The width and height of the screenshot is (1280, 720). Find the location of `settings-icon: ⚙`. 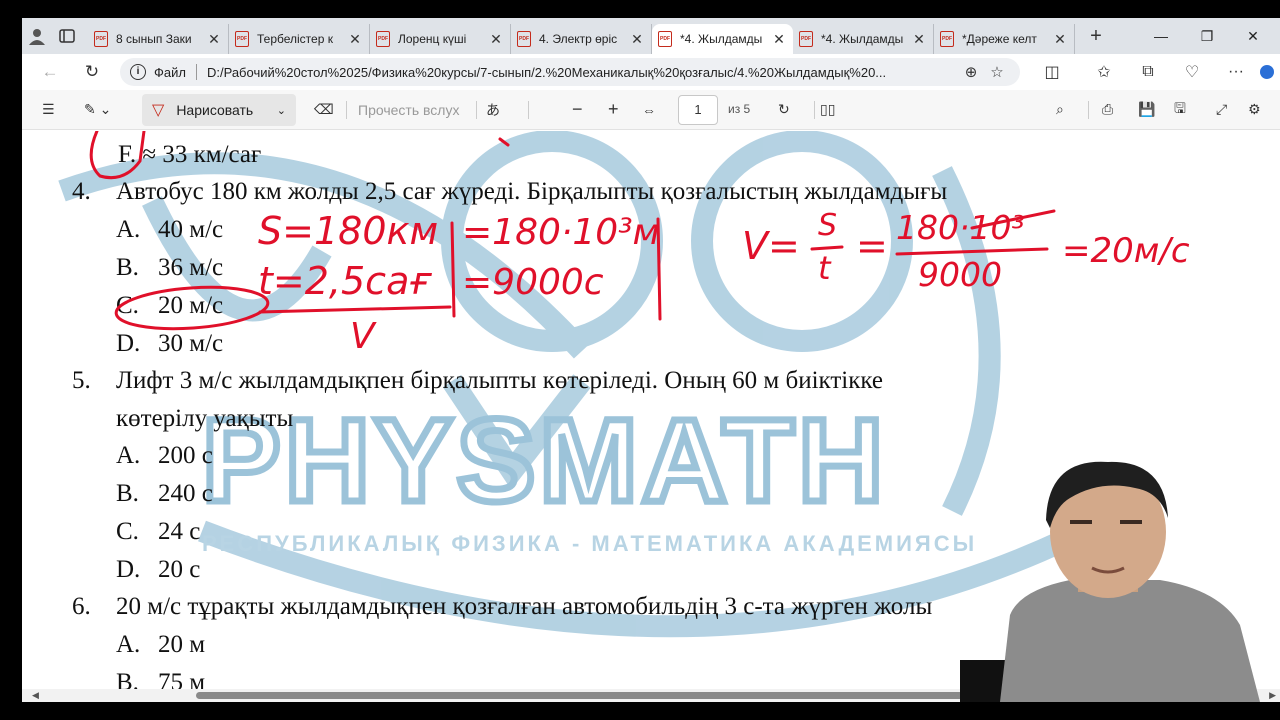

settings-icon: ⚙ is located at coordinates (1254, 110).